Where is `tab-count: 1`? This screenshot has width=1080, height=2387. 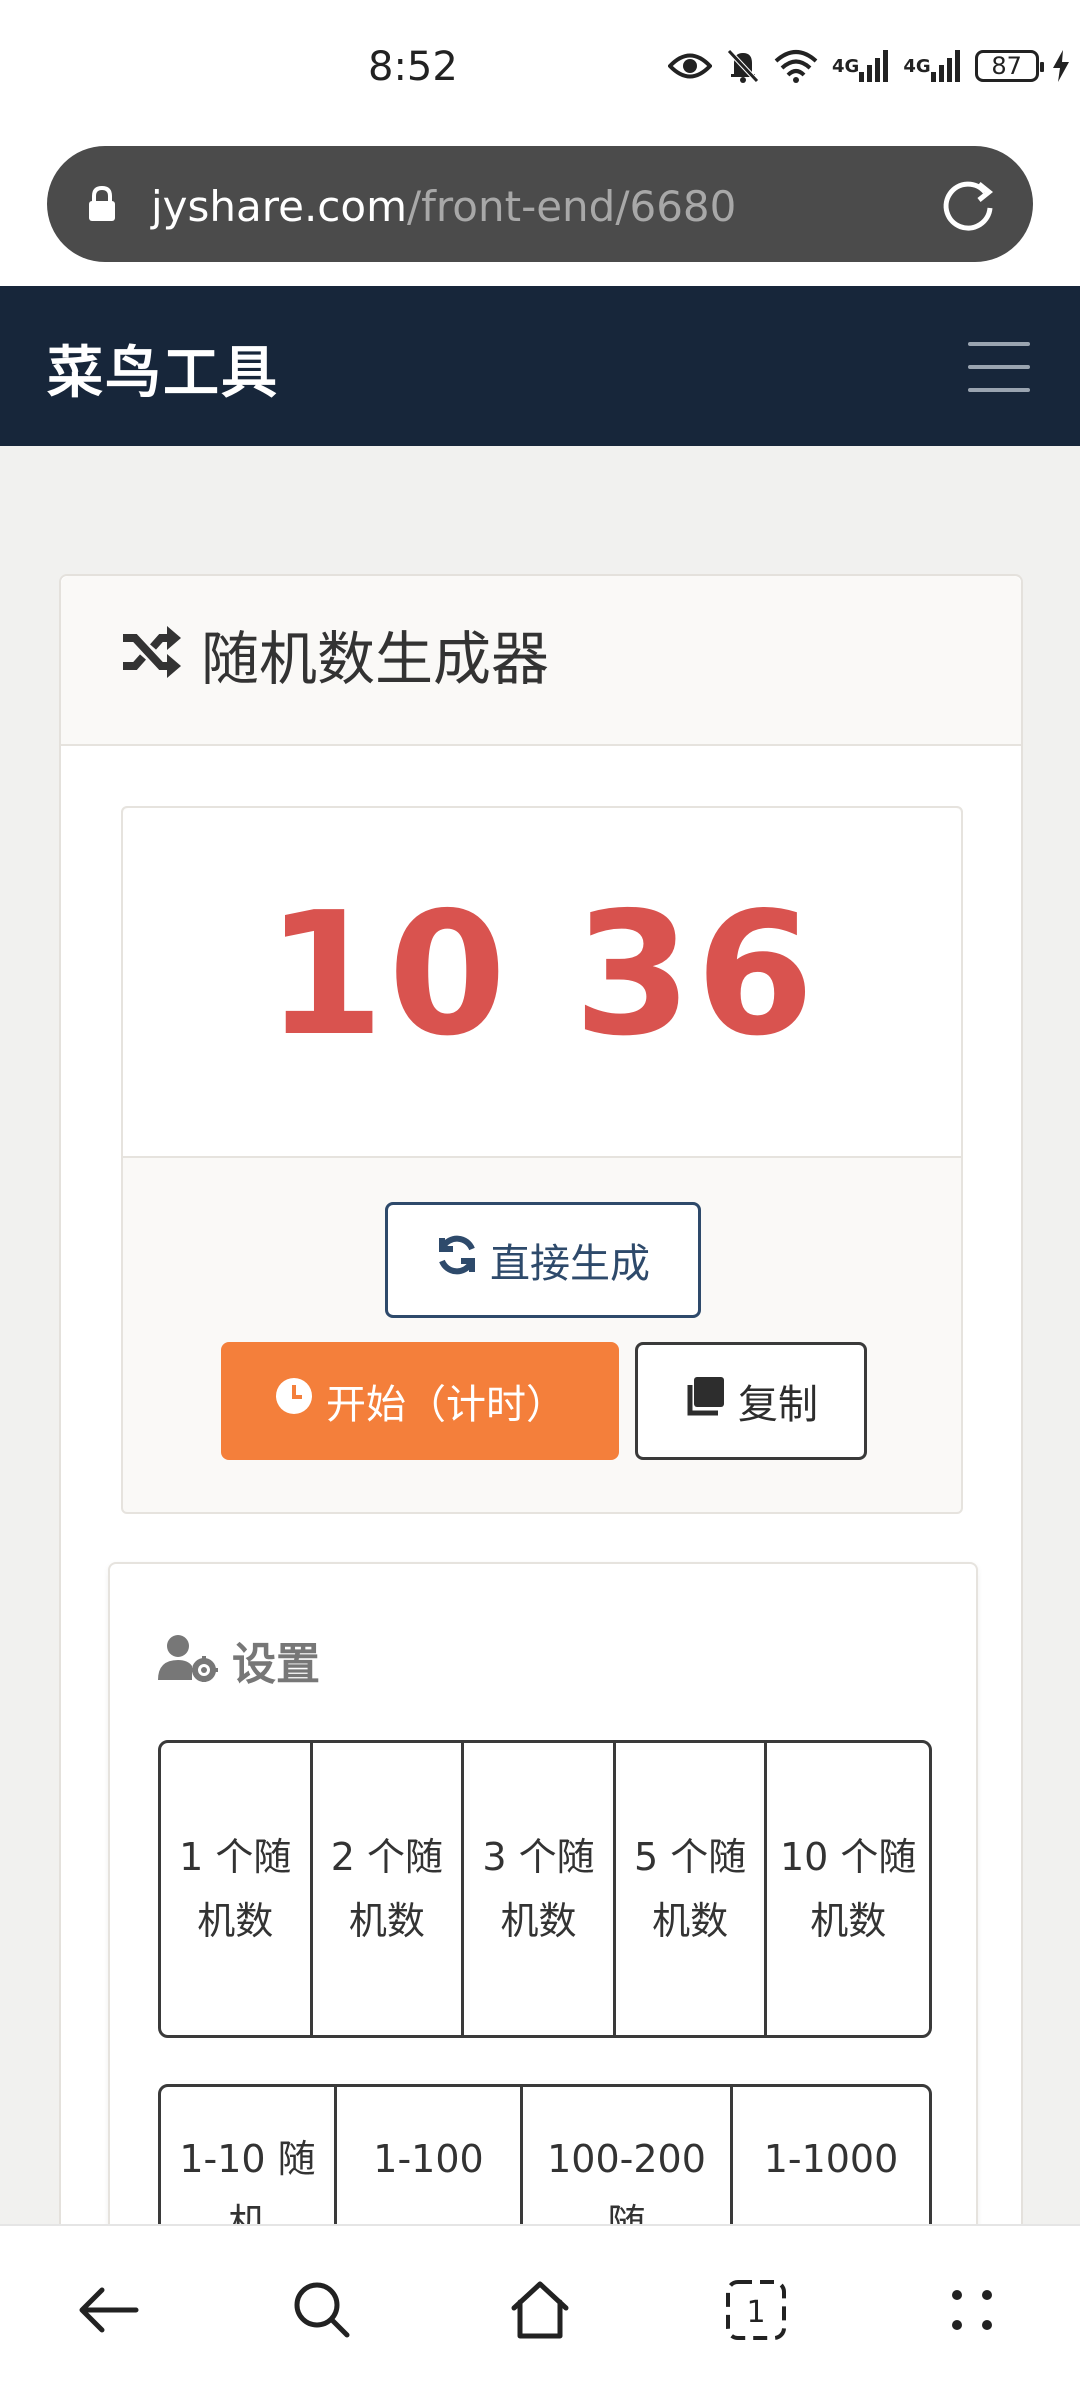
tab-count: 1 is located at coordinates (755, 2312).